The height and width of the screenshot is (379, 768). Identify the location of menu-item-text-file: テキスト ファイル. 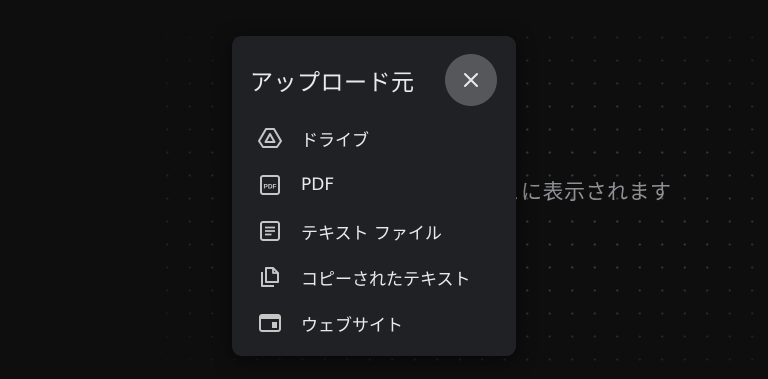
(374, 231).